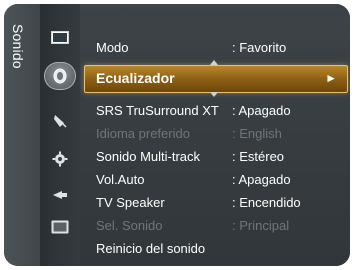 Image resolution: width=354 pixels, height=270 pixels. What do you see at coordinates (143, 133) in the screenshot?
I see `menu-item-label: Idioma preferido` at bounding box center [143, 133].